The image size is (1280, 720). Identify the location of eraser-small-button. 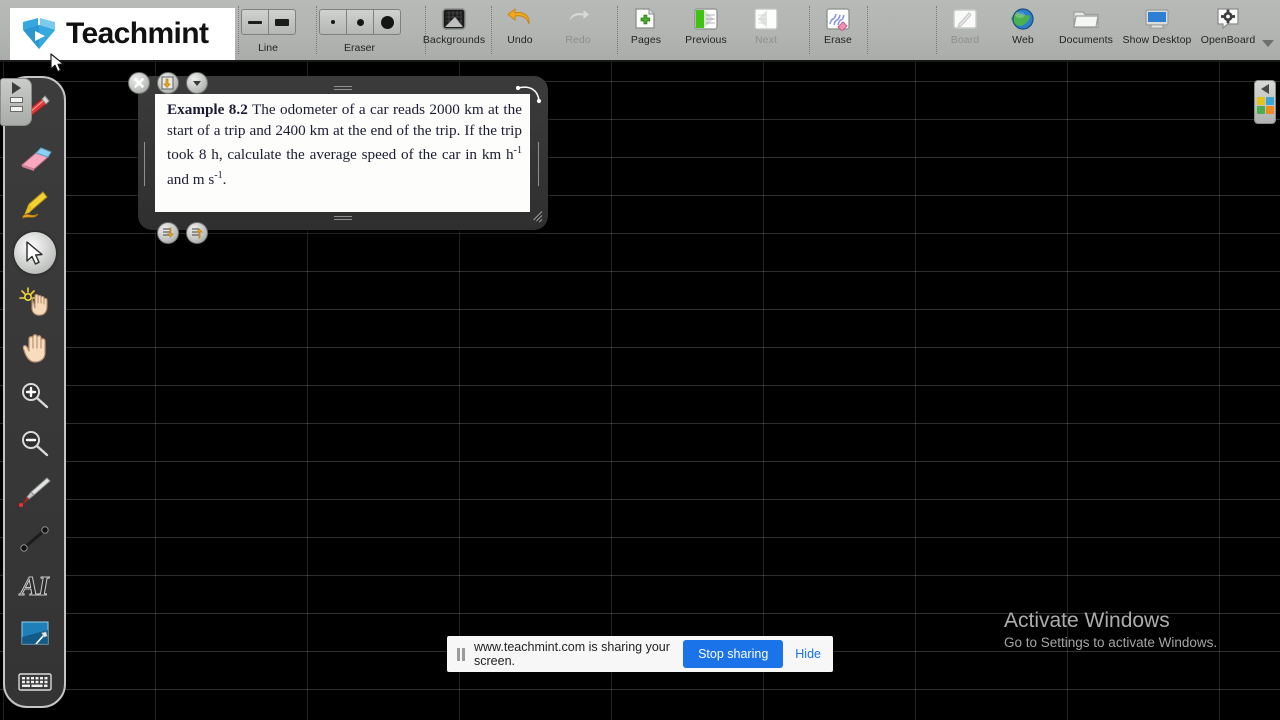
(333, 22).